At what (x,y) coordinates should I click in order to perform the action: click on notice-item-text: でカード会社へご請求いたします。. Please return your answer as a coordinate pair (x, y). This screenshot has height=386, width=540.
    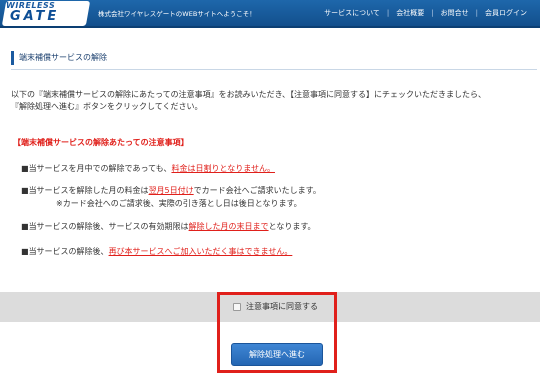
    Looking at the image, I should click on (257, 190).